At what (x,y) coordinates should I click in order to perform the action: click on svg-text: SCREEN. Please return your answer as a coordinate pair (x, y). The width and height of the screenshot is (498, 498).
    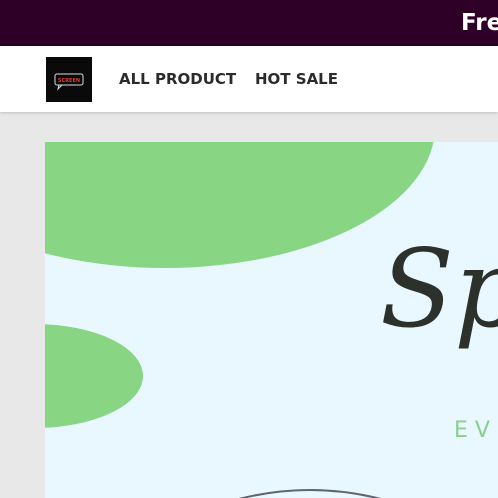
    Looking at the image, I should click on (69, 81).